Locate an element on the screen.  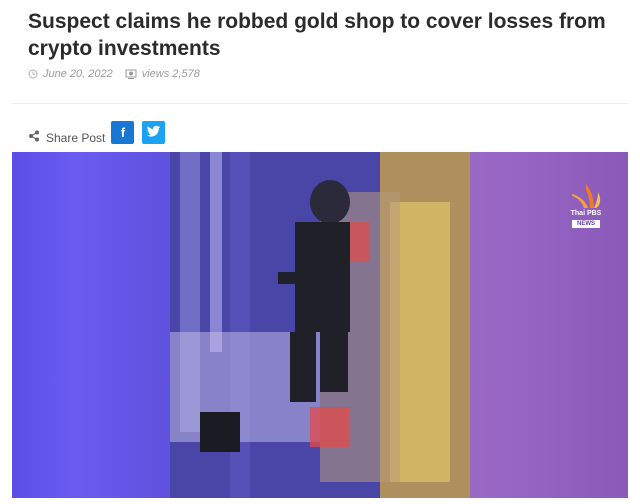
twitter-icon is located at coordinates (153, 132).